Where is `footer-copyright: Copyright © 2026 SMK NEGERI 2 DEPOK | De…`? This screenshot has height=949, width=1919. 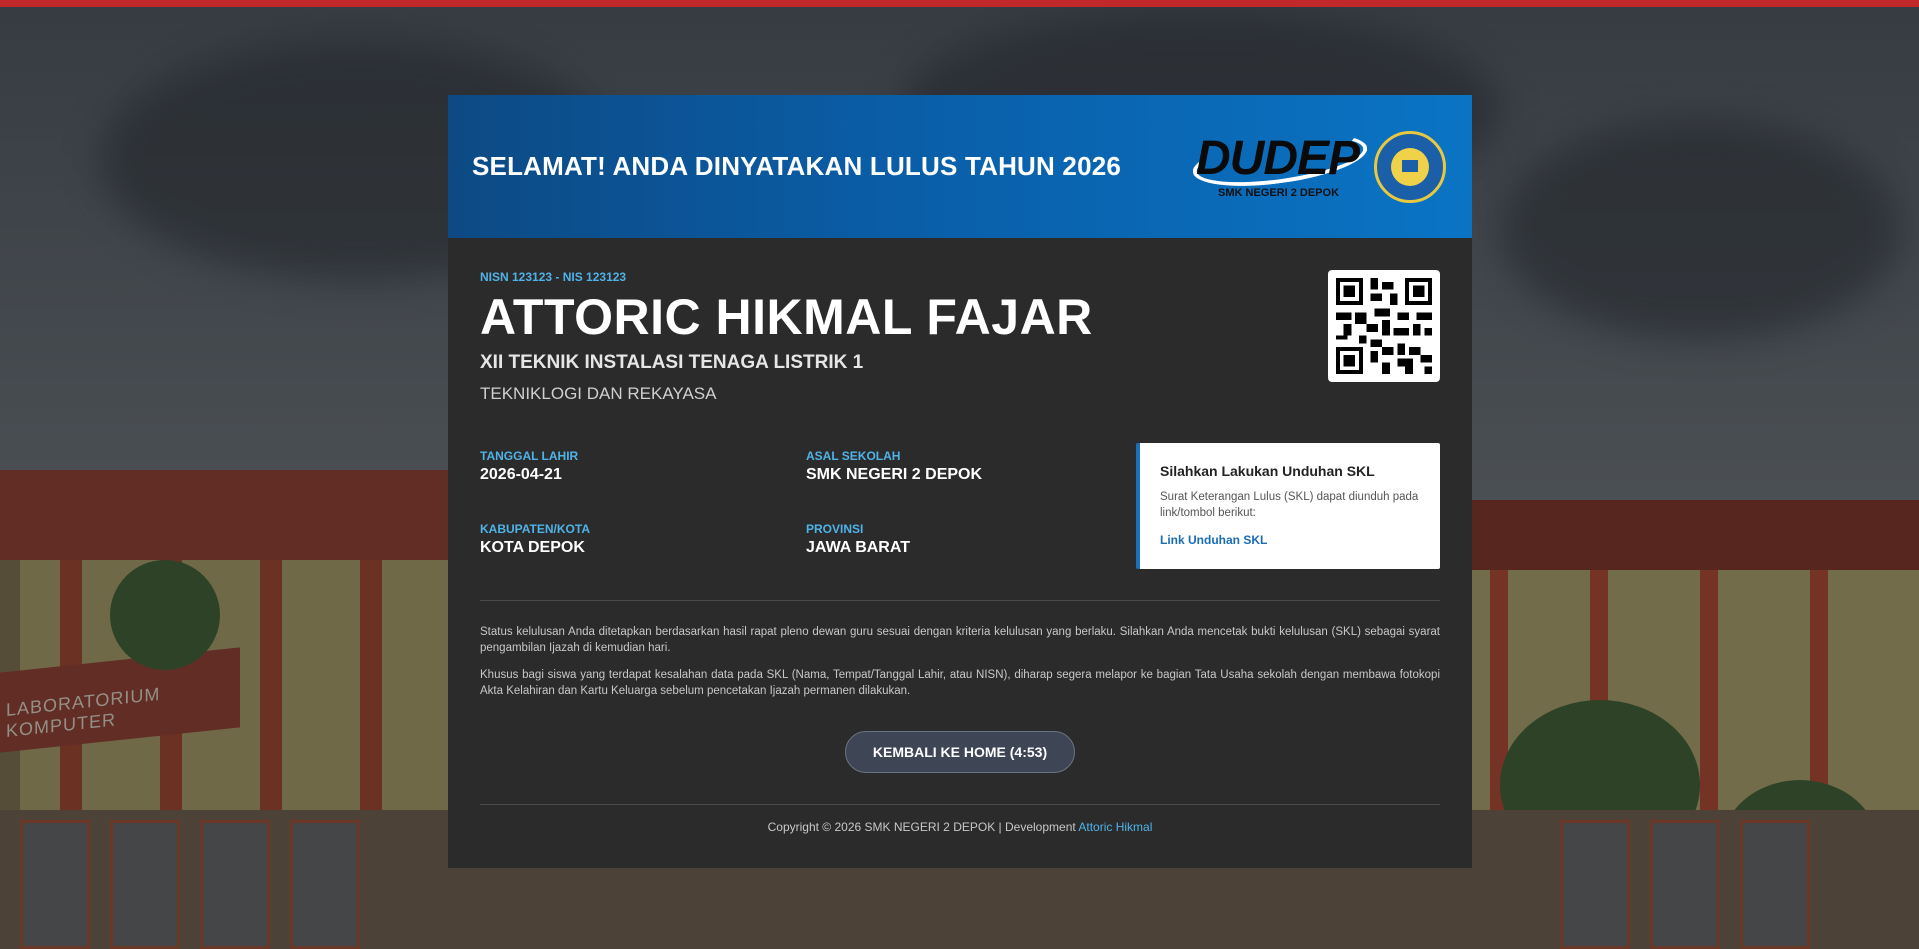
footer-copyright: Copyright © 2026 SMK NEGERI 2 DEPOK | De… is located at coordinates (923, 827).